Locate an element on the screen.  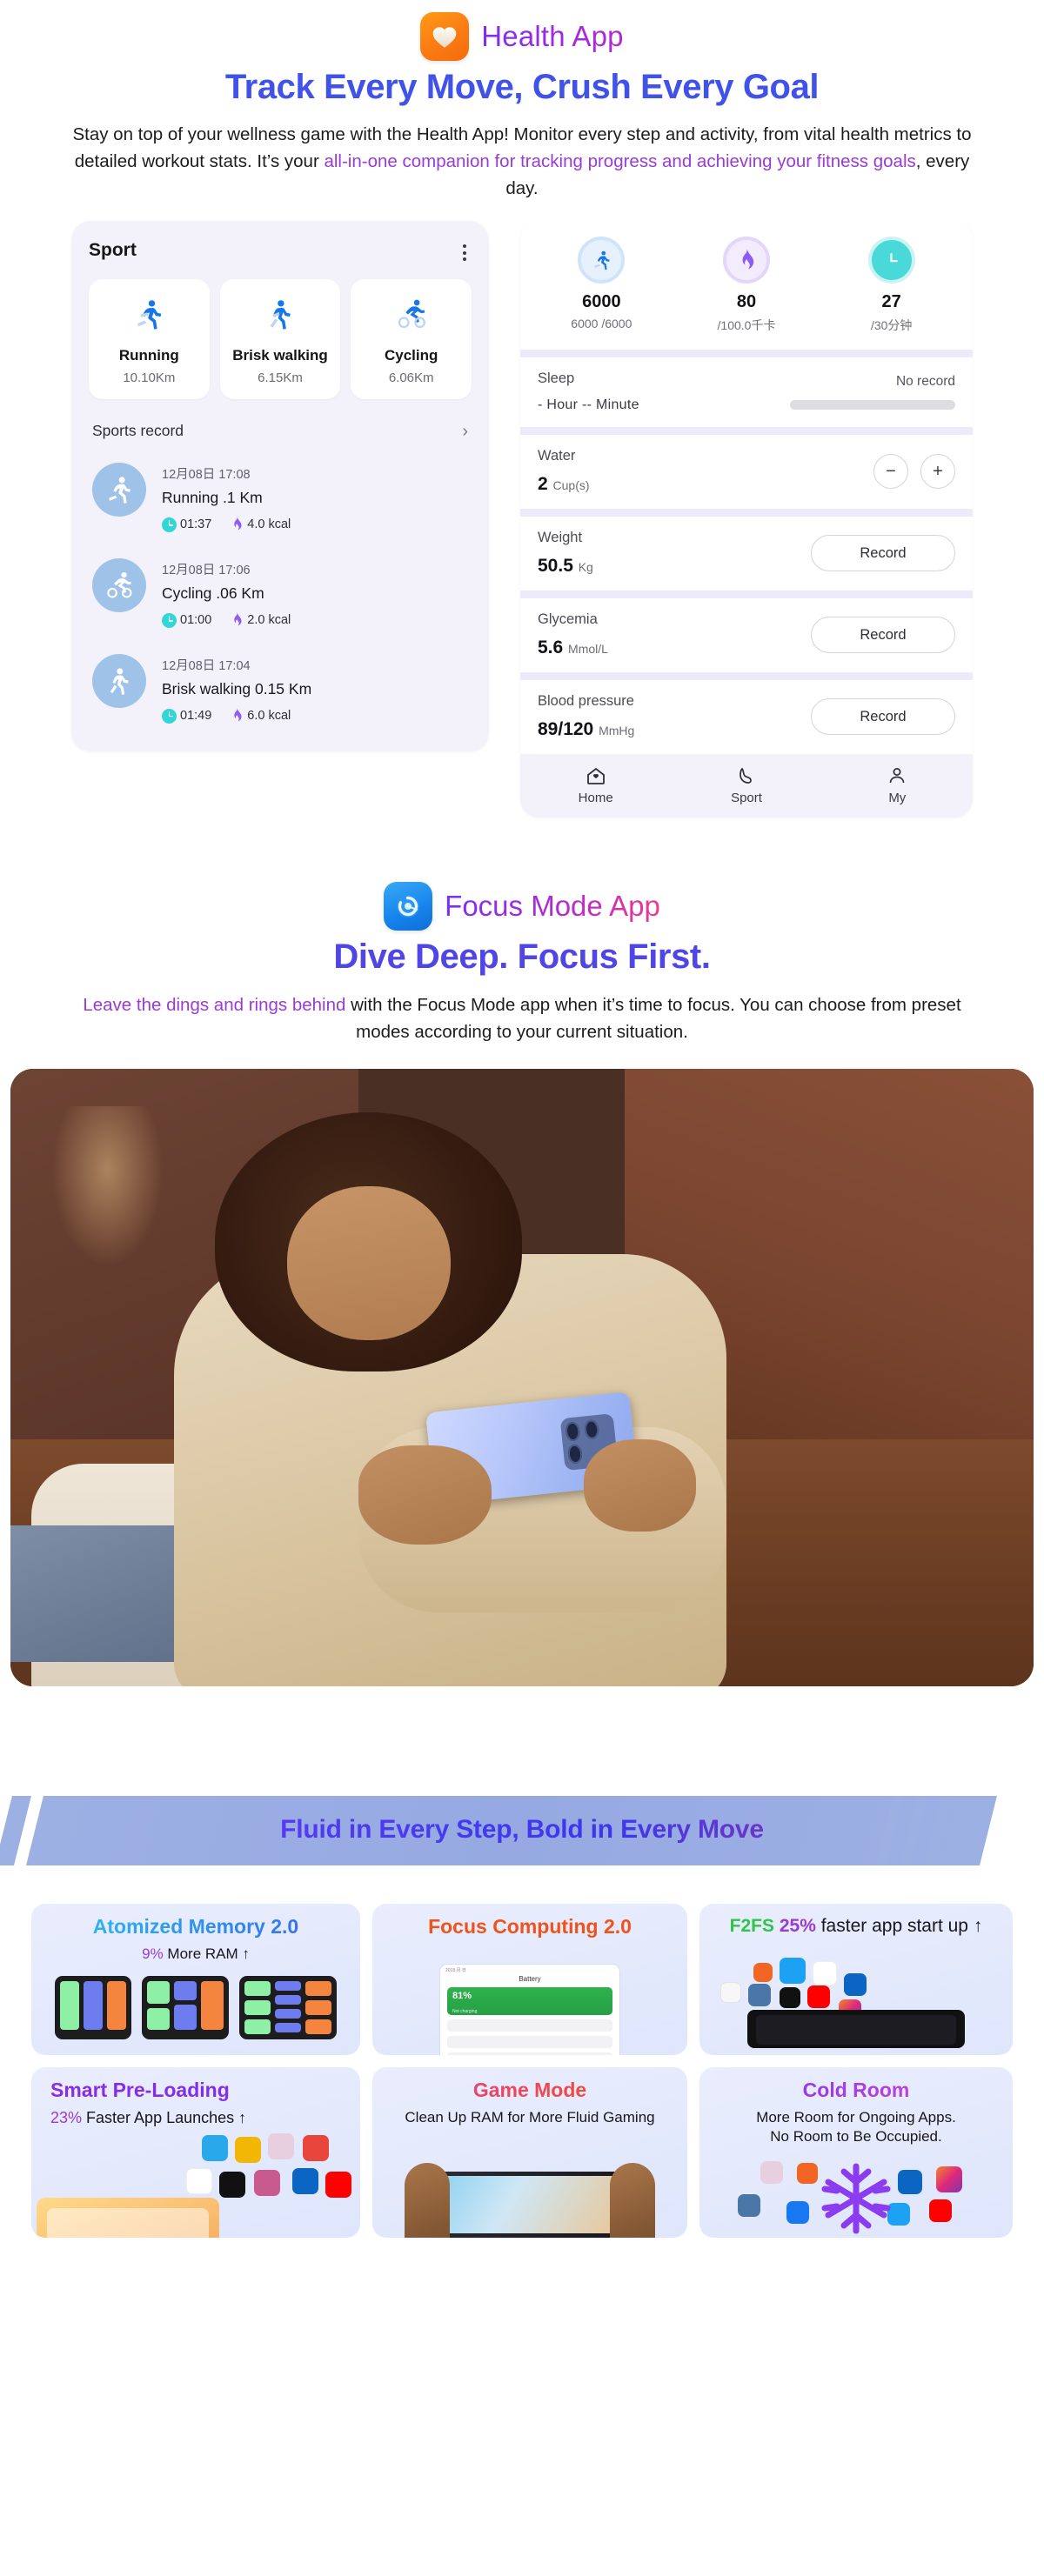
feature-title: Cold Room is located at coordinates (856, 2090).